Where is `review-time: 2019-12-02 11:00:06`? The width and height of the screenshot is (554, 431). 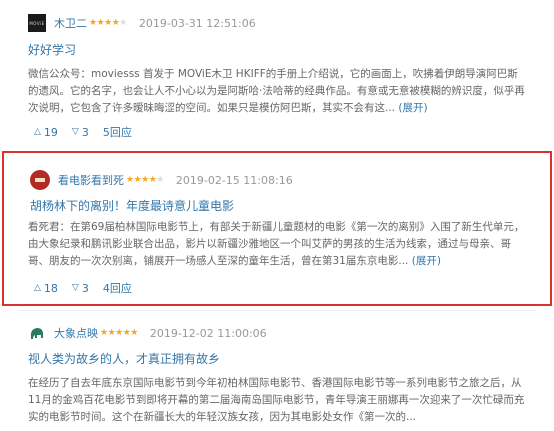 review-time: 2019-12-02 11:00:06 is located at coordinates (208, 333).